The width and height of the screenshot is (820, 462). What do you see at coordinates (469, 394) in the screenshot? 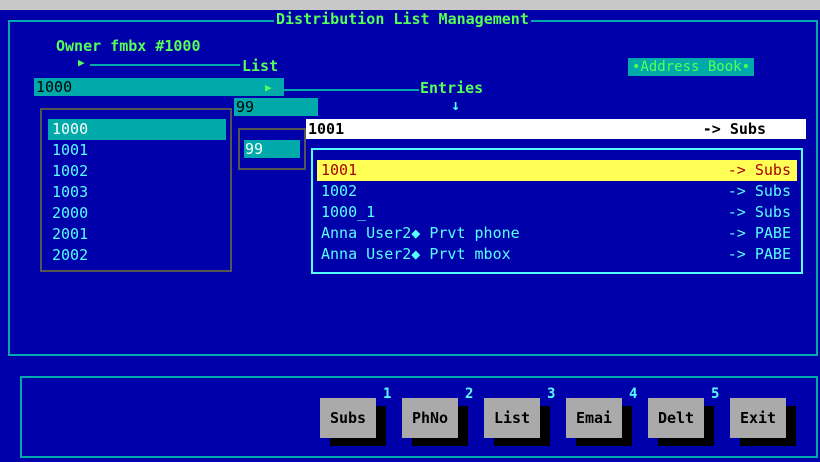
I see `fkey-label: 2` at bounding box center [469, 394].